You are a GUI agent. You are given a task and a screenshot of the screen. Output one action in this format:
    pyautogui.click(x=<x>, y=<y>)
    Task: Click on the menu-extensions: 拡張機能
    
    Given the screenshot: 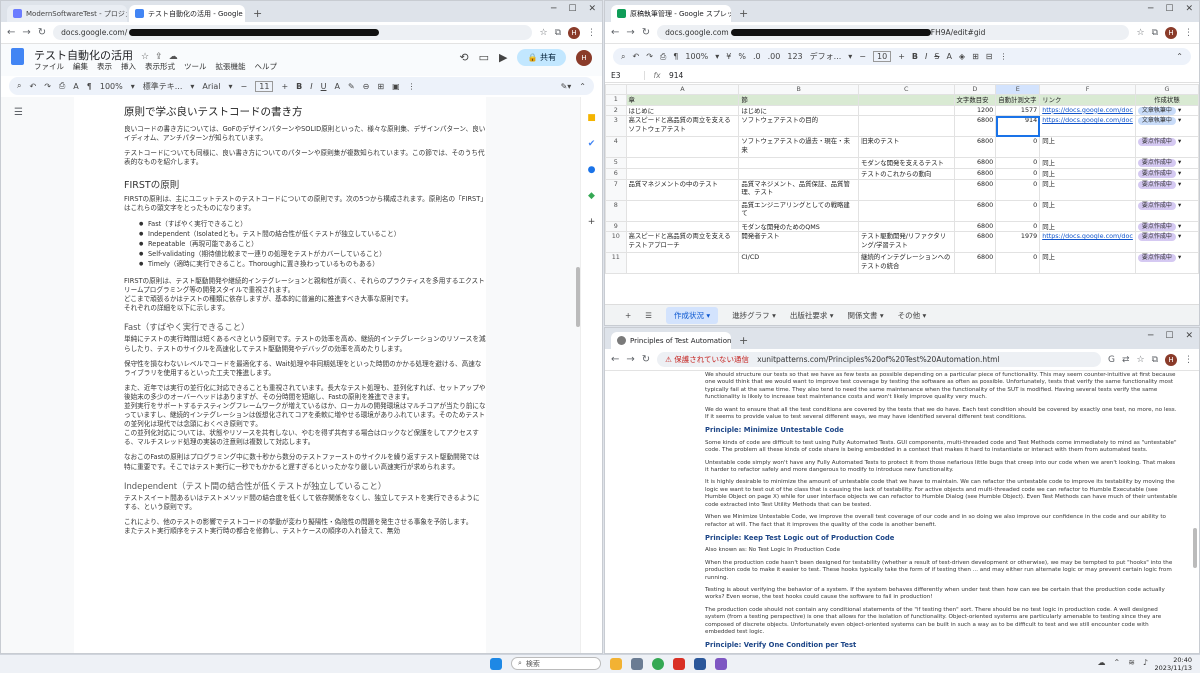 What is the action you would take?
    pyautogui.click(x=231, y=66)
    